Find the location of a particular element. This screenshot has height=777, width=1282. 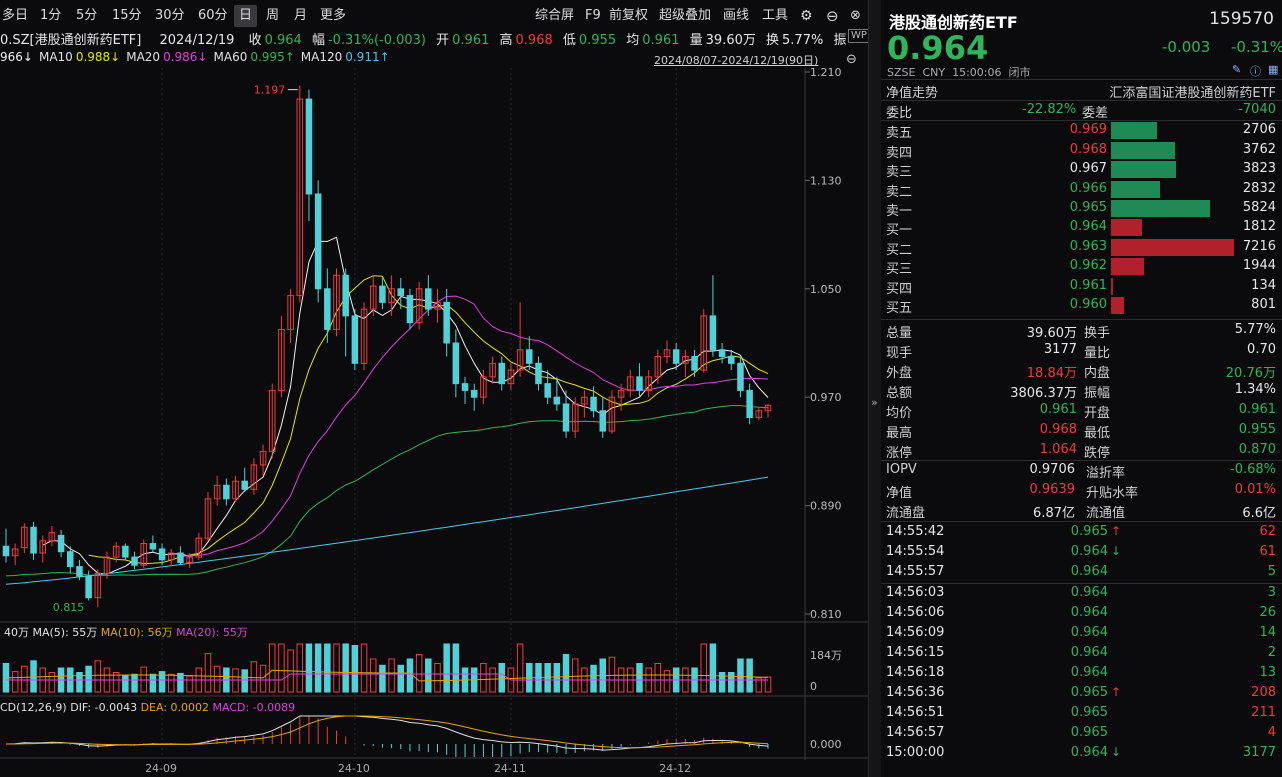

level-volume: 7216 is located at coordinates (1259, 246).